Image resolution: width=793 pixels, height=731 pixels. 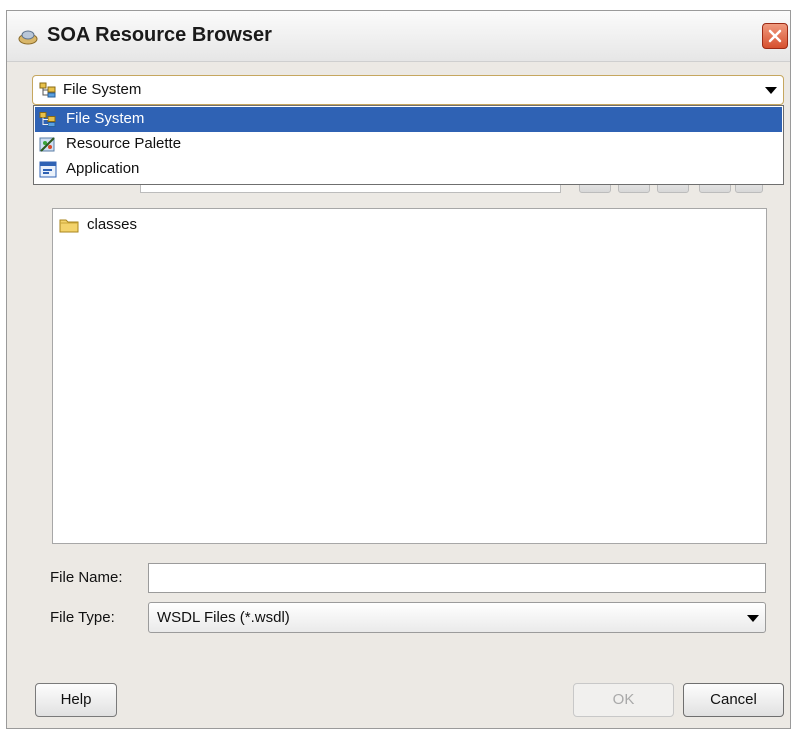 I want to click on title-bar: SOA Resource Browser, so click(x=398, y=36).